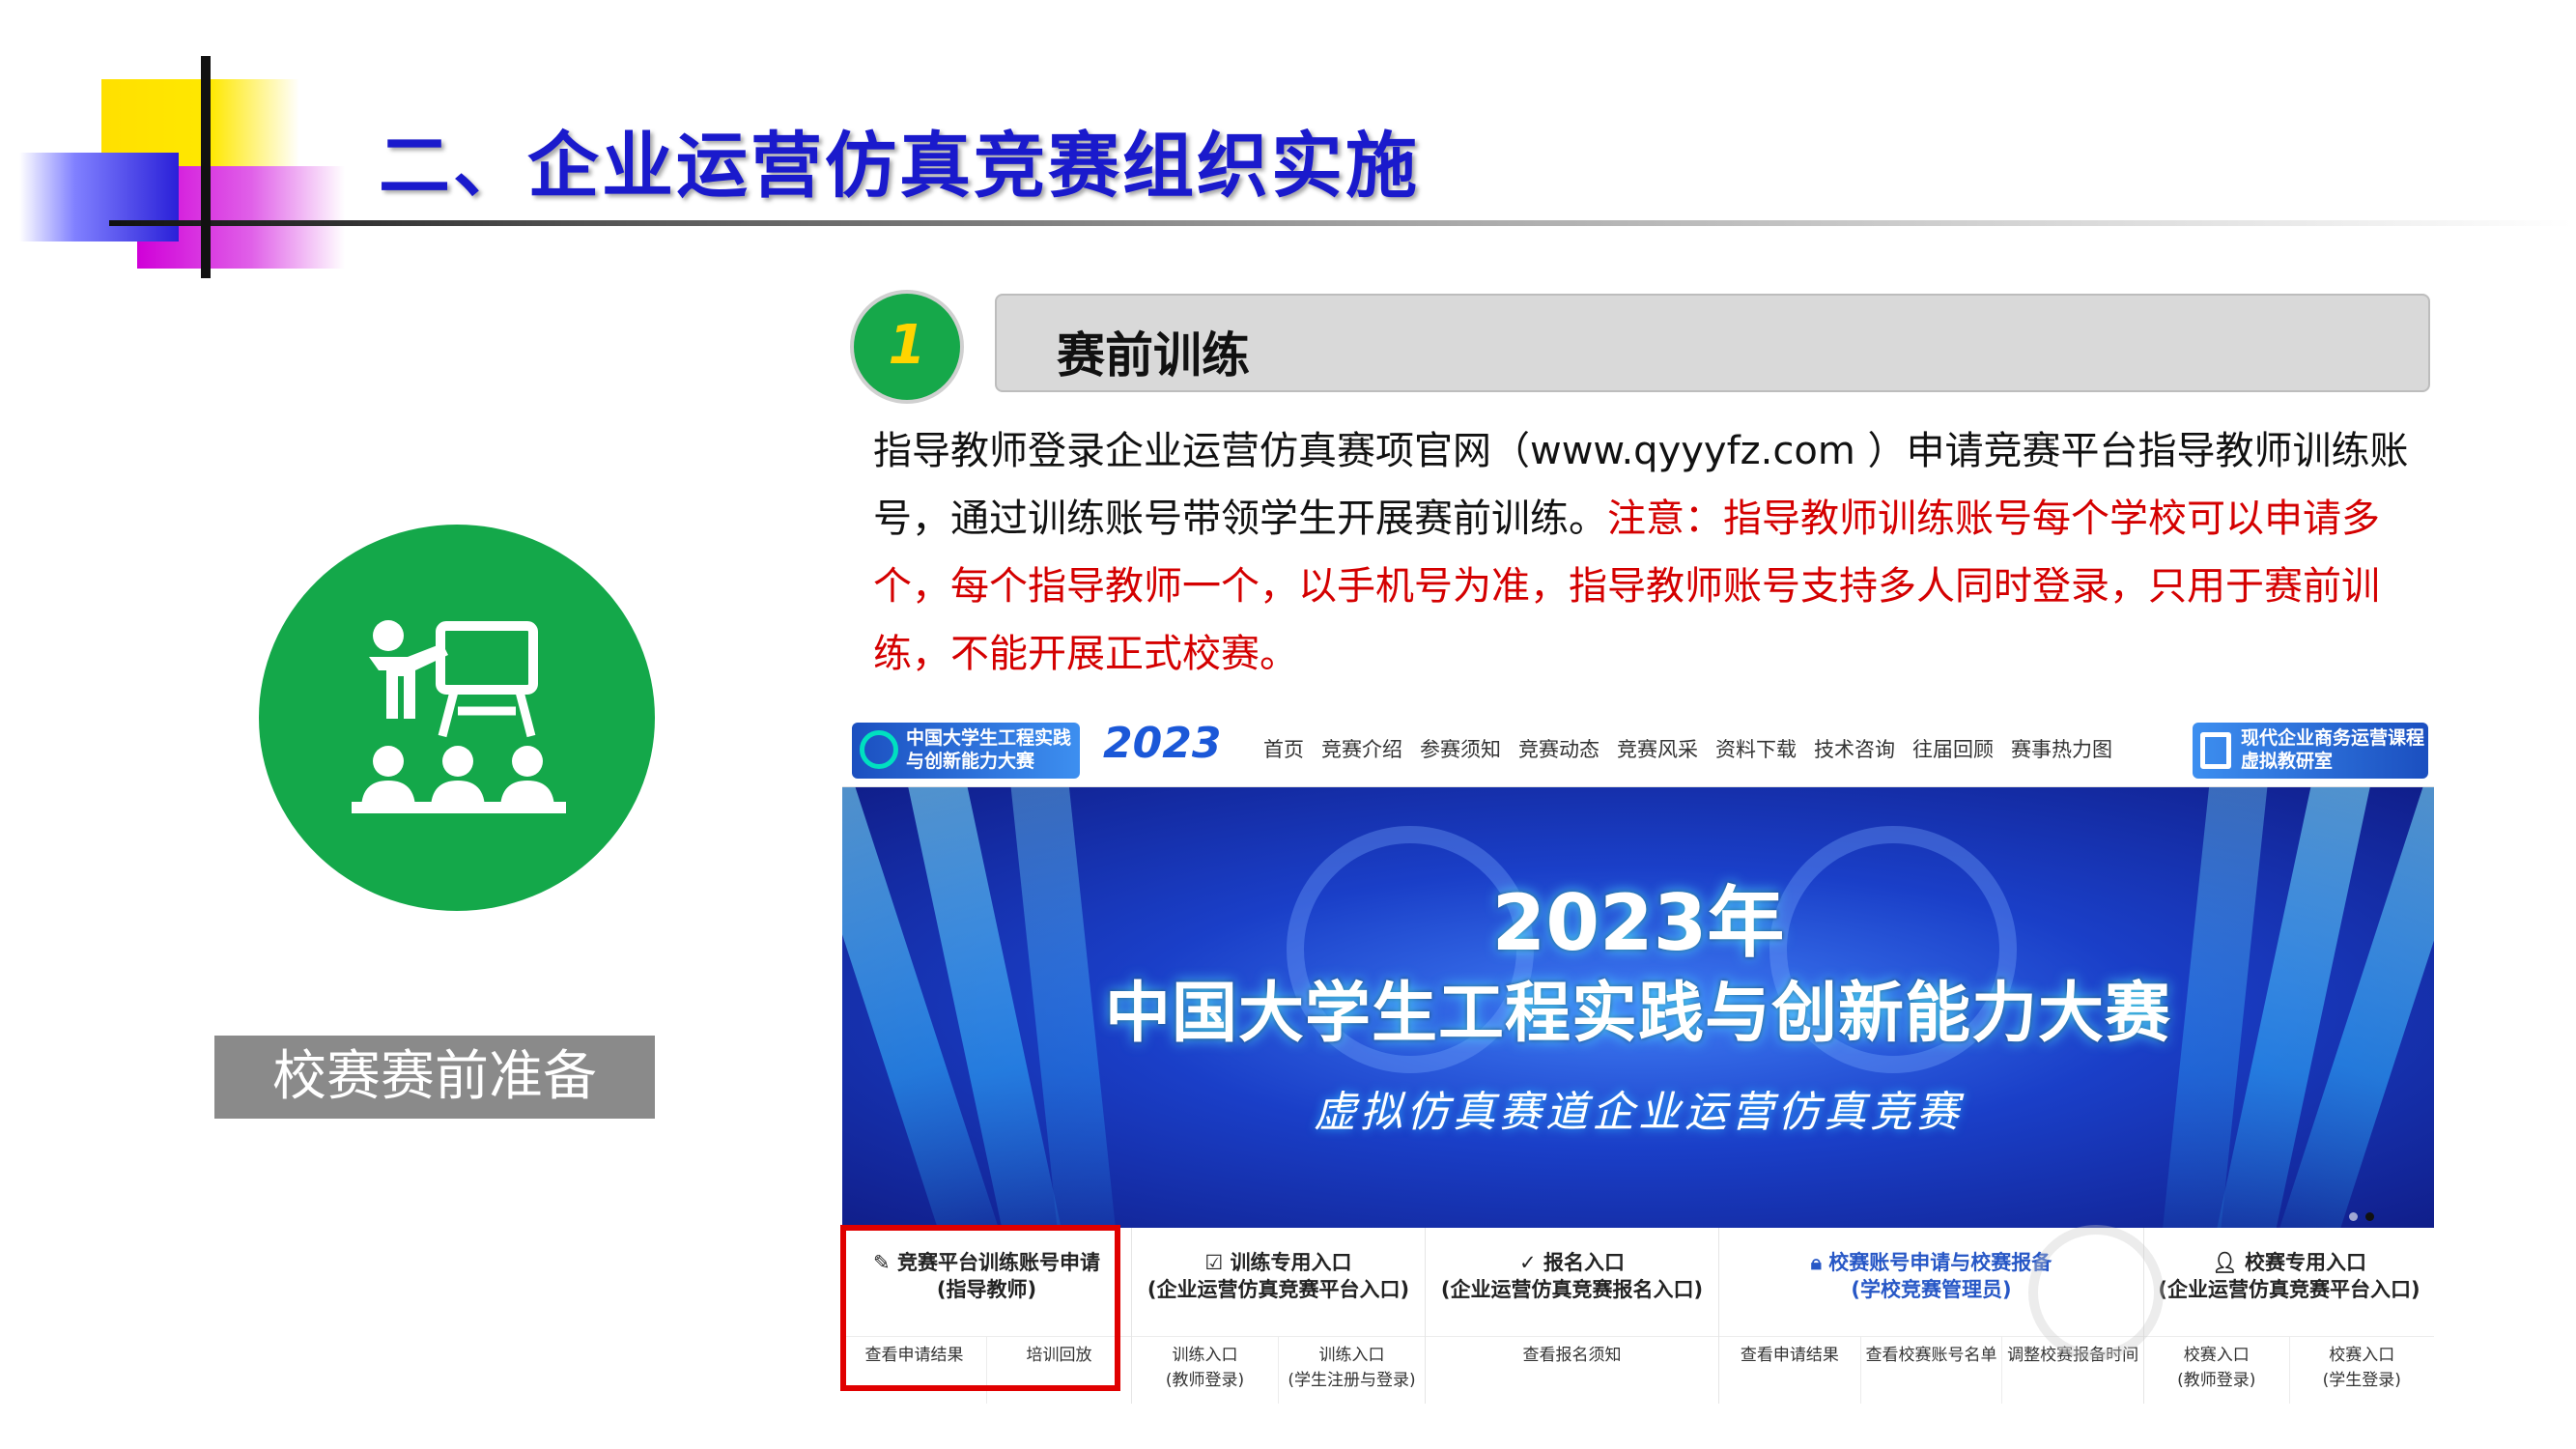  What do you see at coordinates (1953, 748) in the screenshot?
I see `nav-item-history: 往届回顾` at bounding box center [1953, 748].